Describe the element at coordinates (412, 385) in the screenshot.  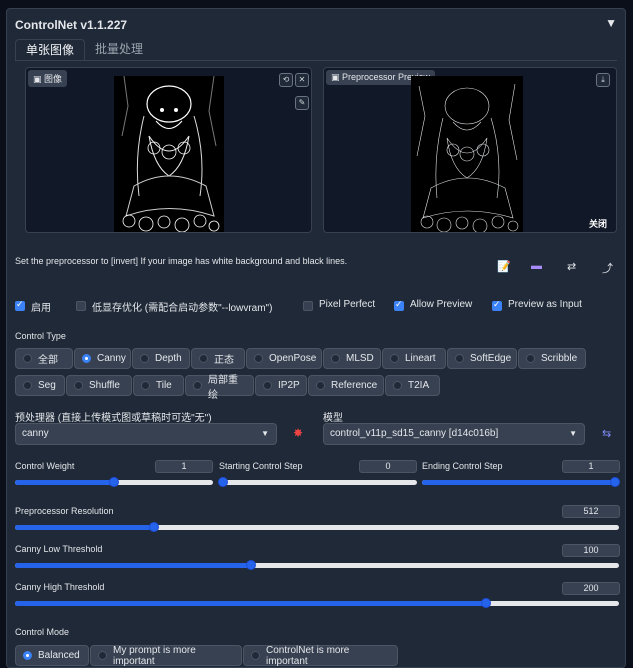
I see `control-type-t2ia: T2IA` at that location.